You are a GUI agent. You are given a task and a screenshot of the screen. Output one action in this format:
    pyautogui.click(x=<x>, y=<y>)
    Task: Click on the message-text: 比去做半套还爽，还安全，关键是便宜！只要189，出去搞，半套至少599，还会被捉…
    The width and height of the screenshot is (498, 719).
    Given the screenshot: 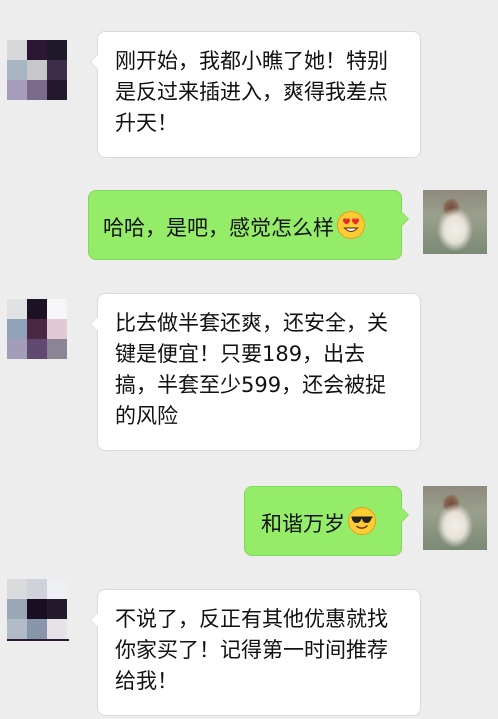 What is the action you would take?
    pyautogui.click(x=251, y=369)
    